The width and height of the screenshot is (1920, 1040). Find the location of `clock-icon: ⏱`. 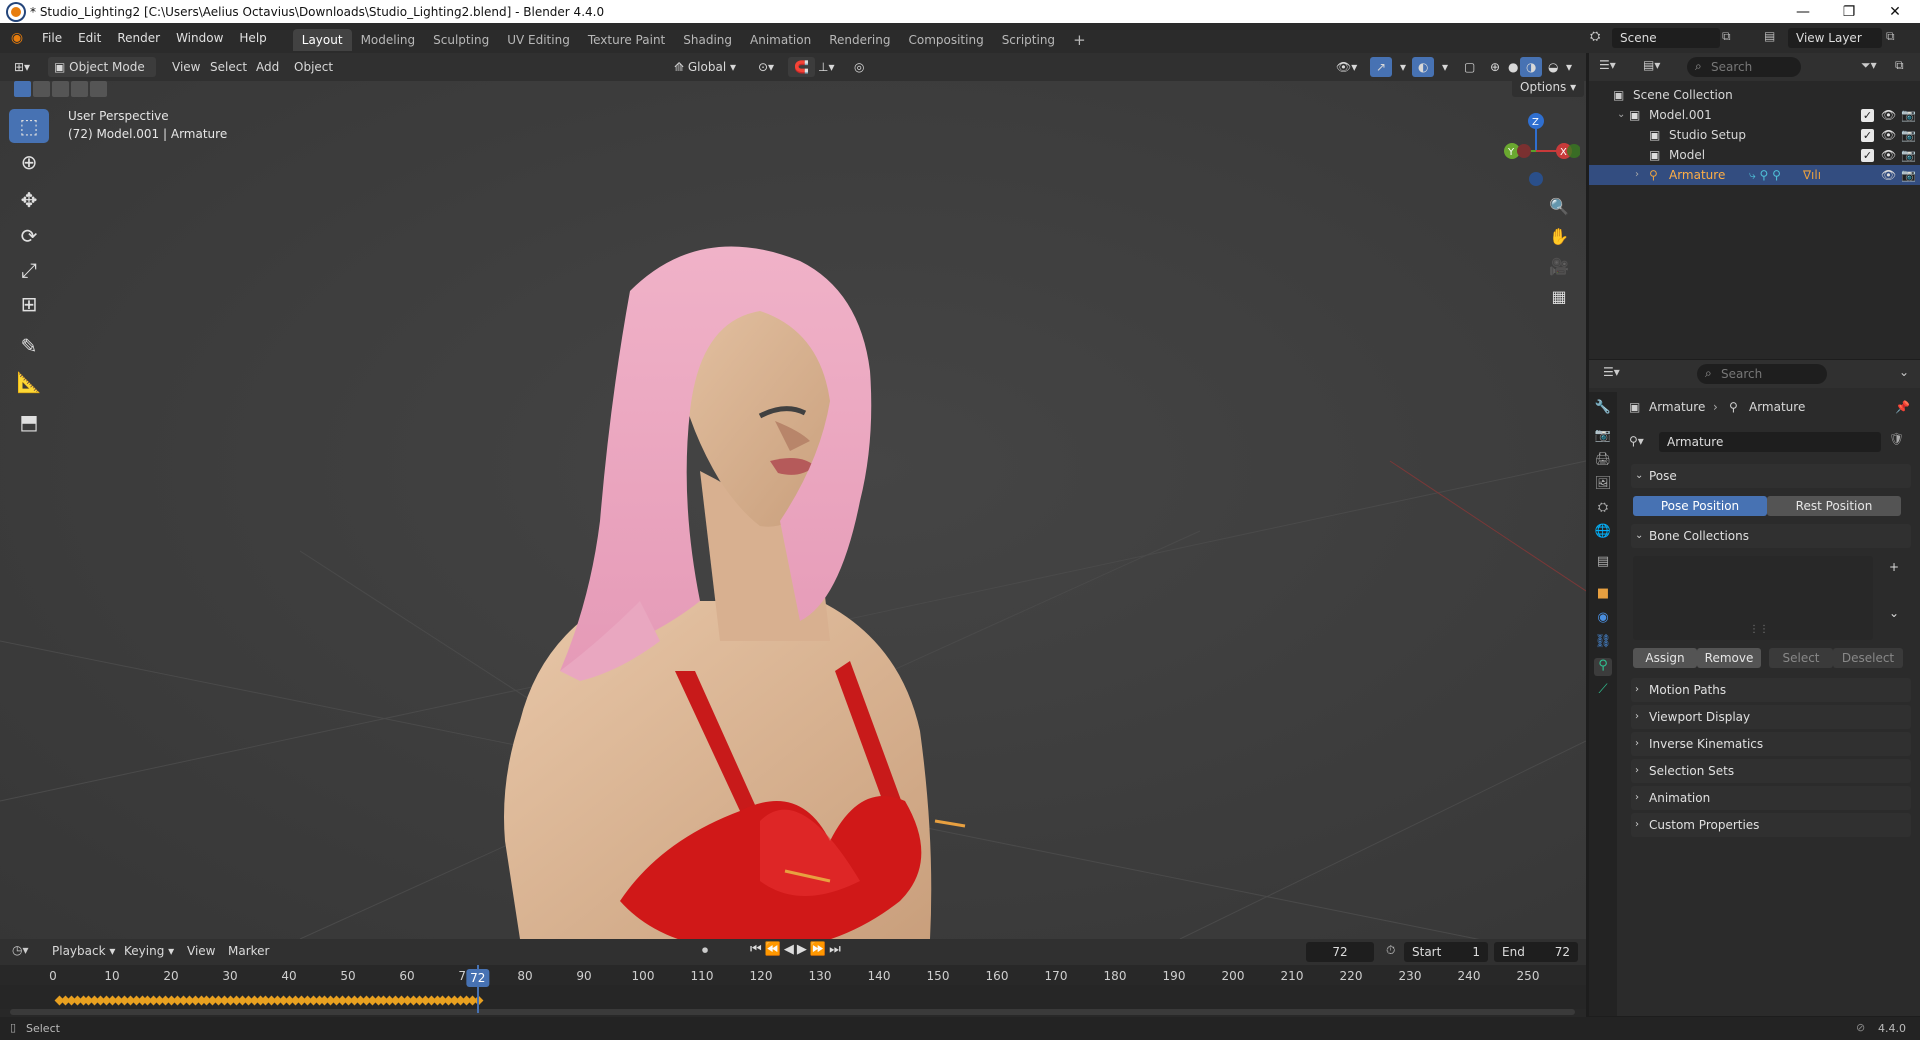

clock-icon: ⏱ is located at coordinates (1390, 950).